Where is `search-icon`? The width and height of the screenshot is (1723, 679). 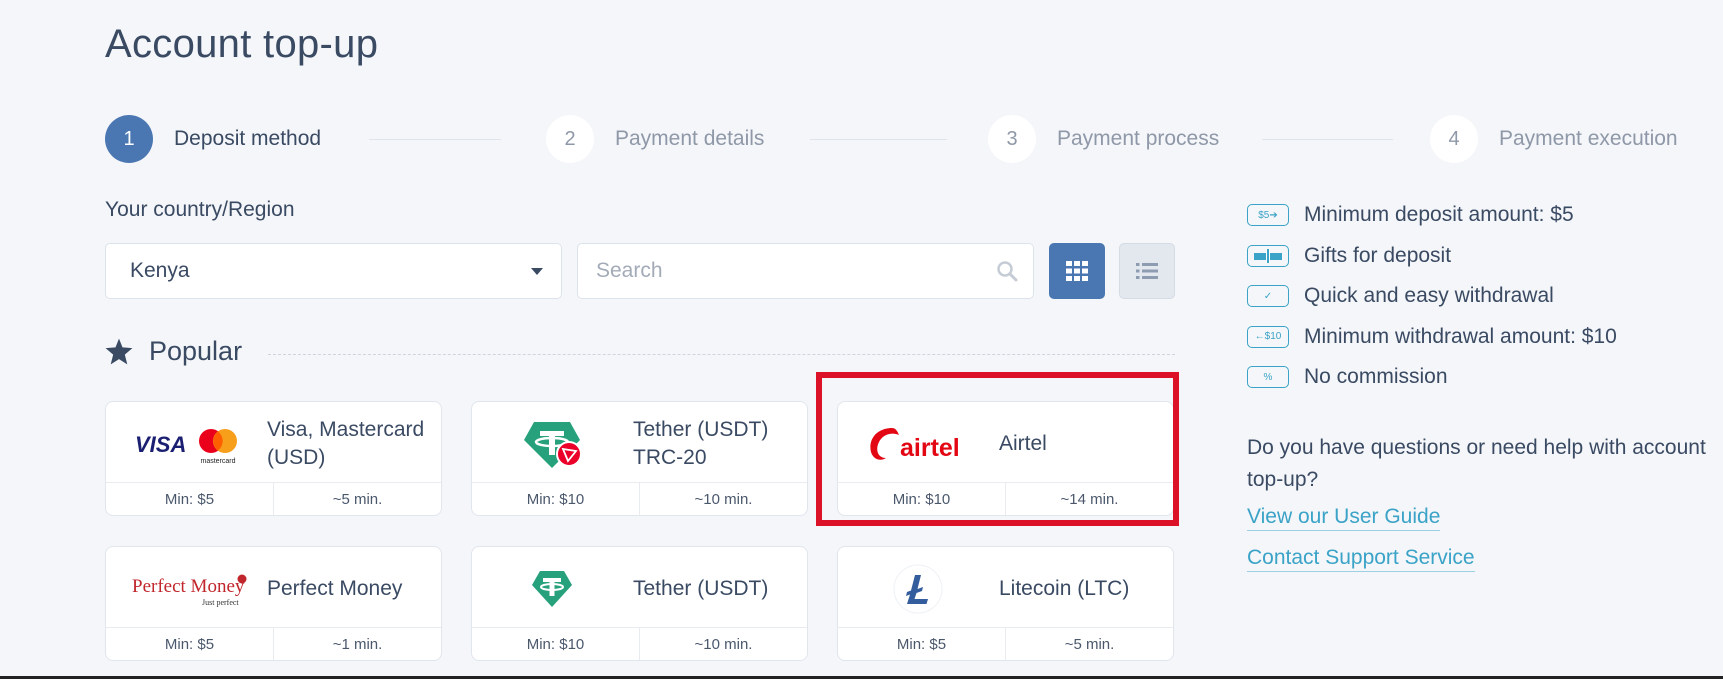
search-icon is located at coordinates (1007, 271).